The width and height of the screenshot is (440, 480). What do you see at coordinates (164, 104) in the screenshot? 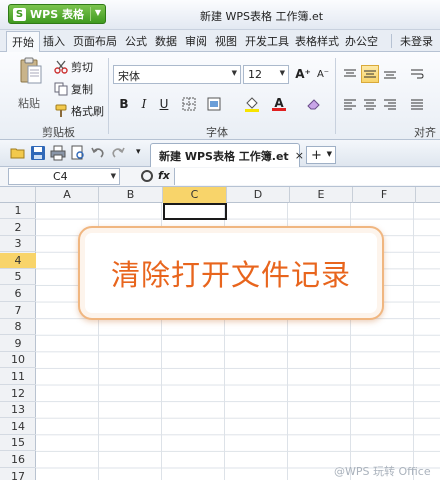
I see `underline-button: U` at bounding box center [164, 104].